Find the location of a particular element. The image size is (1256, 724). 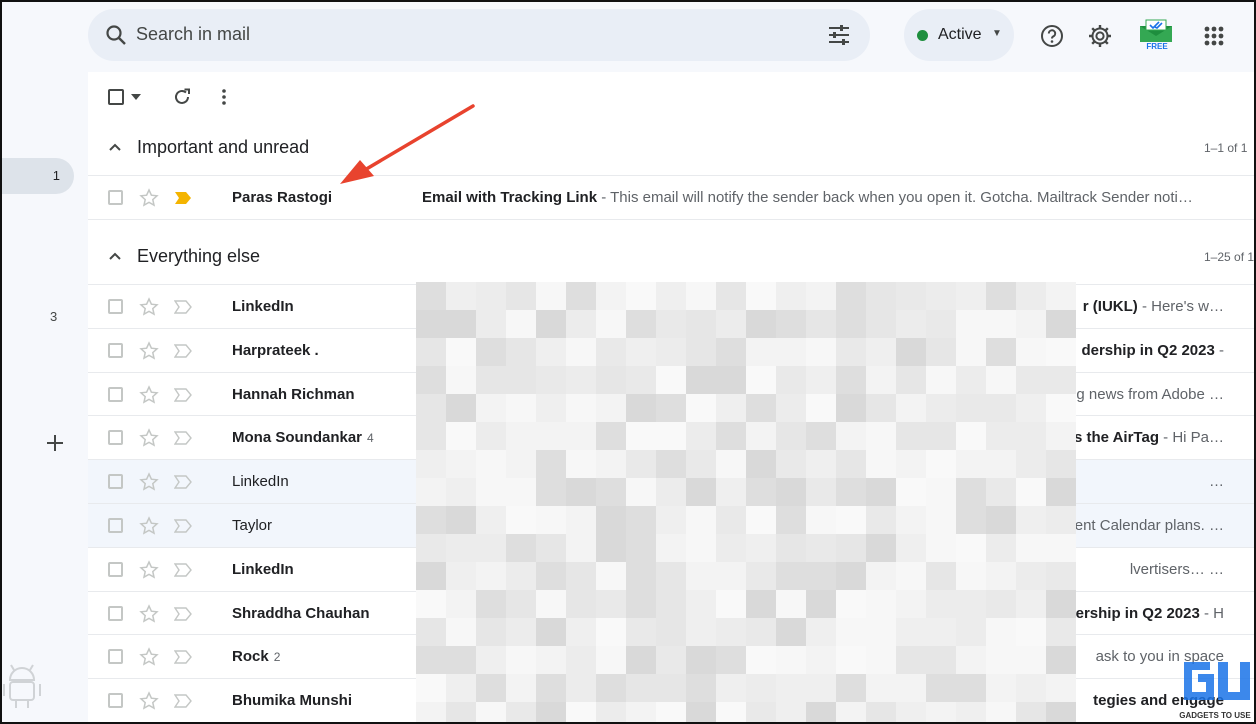

gadgets-to-use-logo-icon is located at coordinates (1217, 681).